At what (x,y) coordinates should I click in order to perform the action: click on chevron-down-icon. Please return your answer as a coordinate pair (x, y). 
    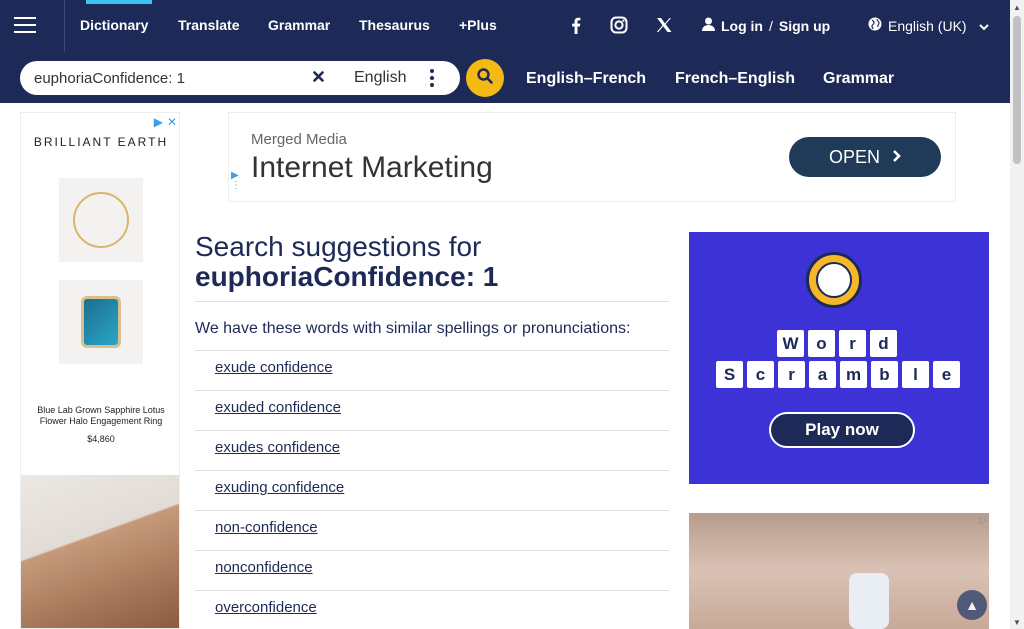
    Looking at the image, I should click on (983, 26).